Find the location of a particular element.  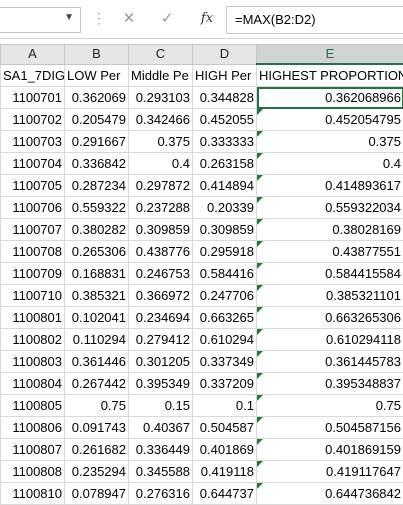

table-cell: 0.40367 is located at coordinates (161, 428).